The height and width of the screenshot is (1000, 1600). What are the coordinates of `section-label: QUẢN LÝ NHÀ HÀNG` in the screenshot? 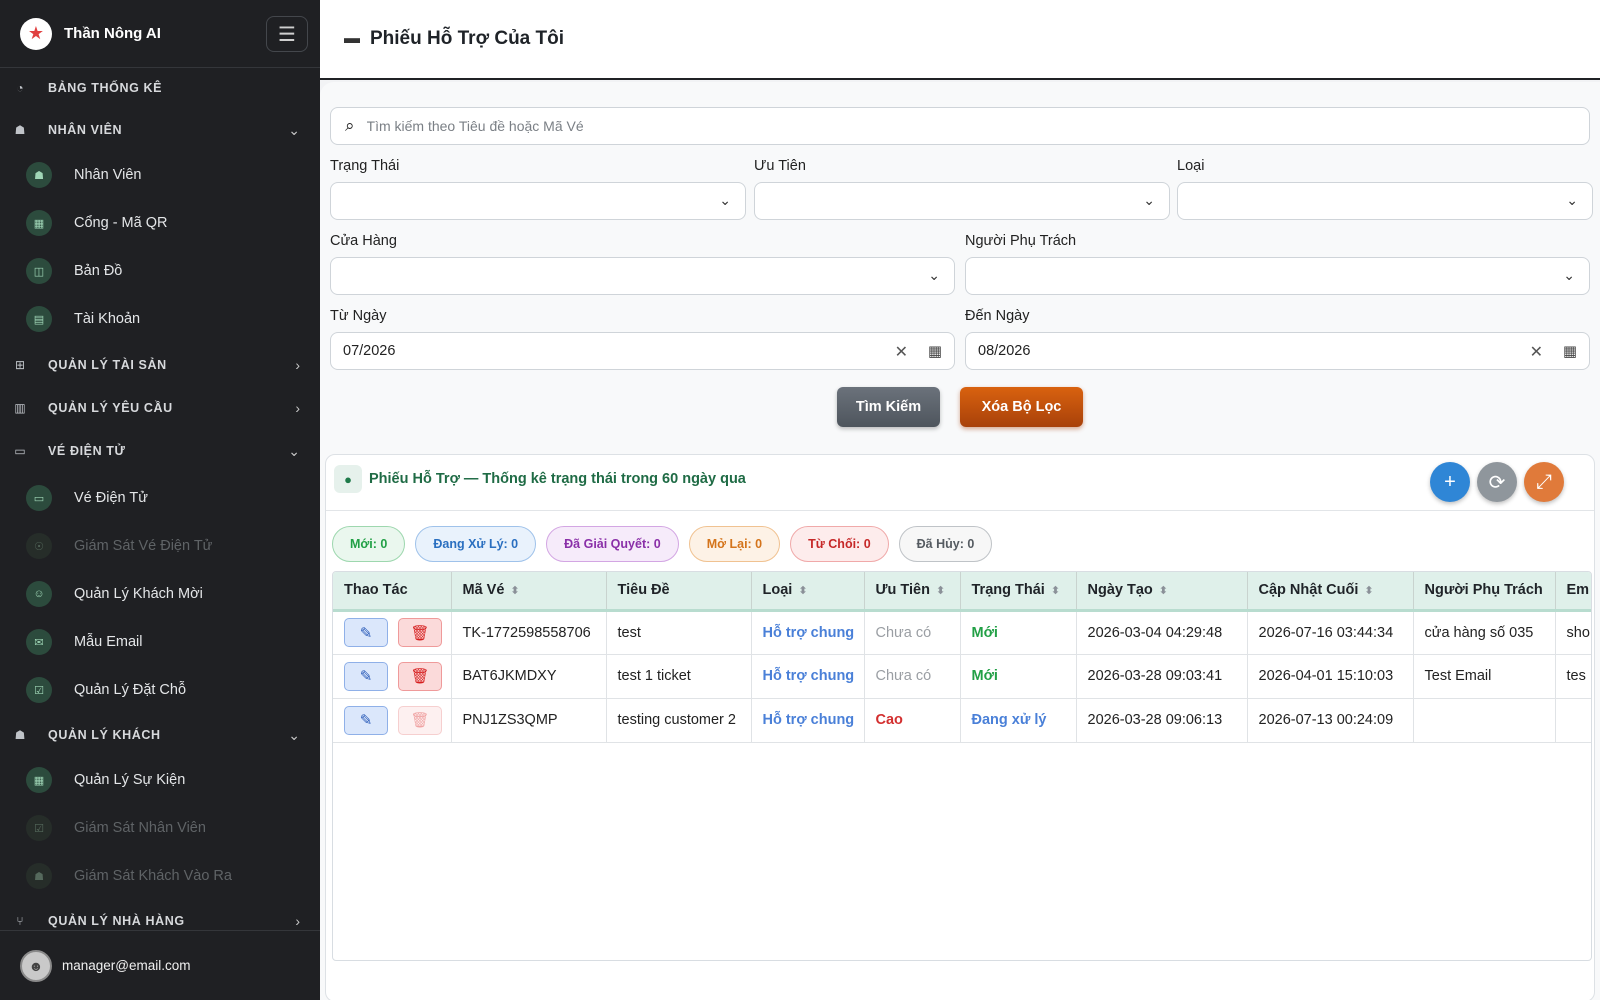 It's located at (116, 921).